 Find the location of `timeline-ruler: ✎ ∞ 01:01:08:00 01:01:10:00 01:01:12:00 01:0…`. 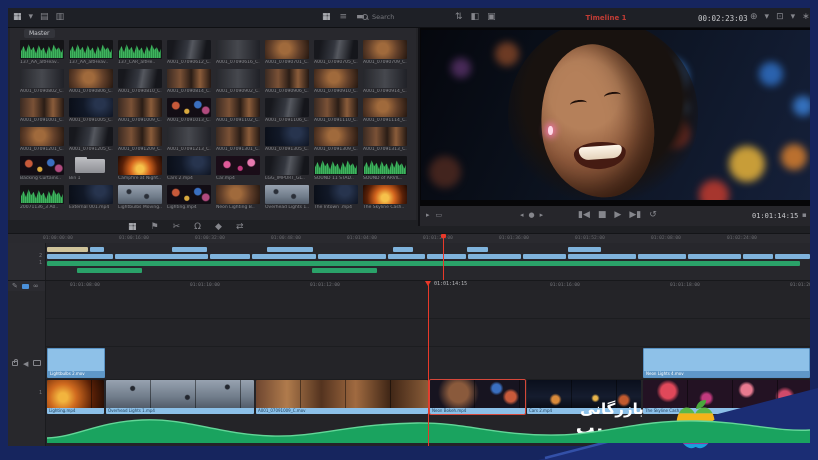

timeline-ruler: ✎ ∞ 01:01:08:00 01:01:10:00 01:01:12:00 01:0… is located at coordinates (409, 285).